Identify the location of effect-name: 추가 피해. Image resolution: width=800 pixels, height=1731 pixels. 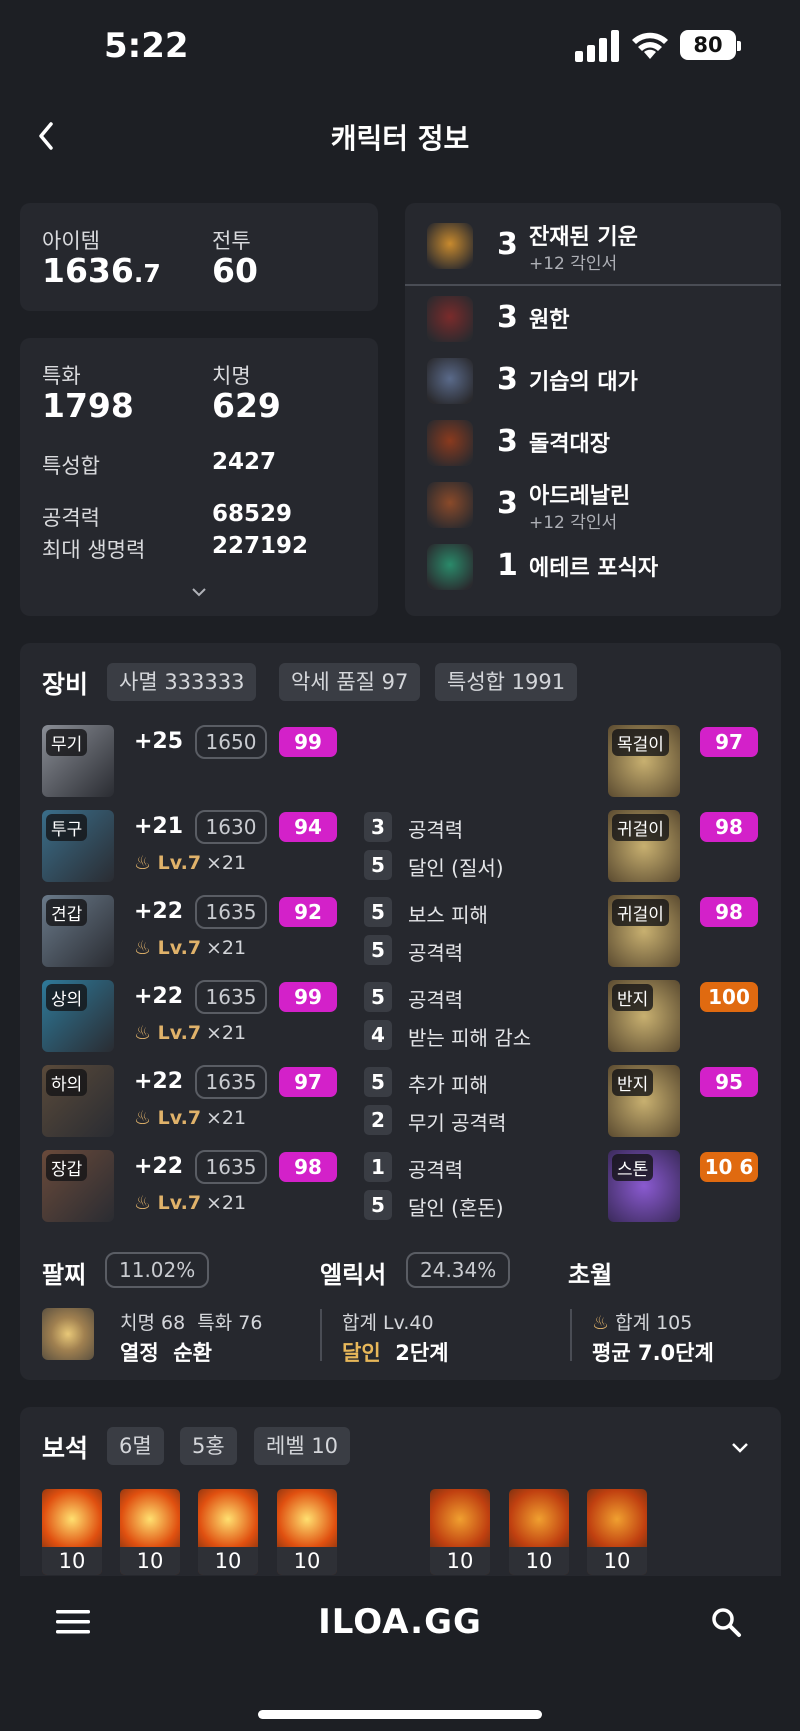
(448, 1085).